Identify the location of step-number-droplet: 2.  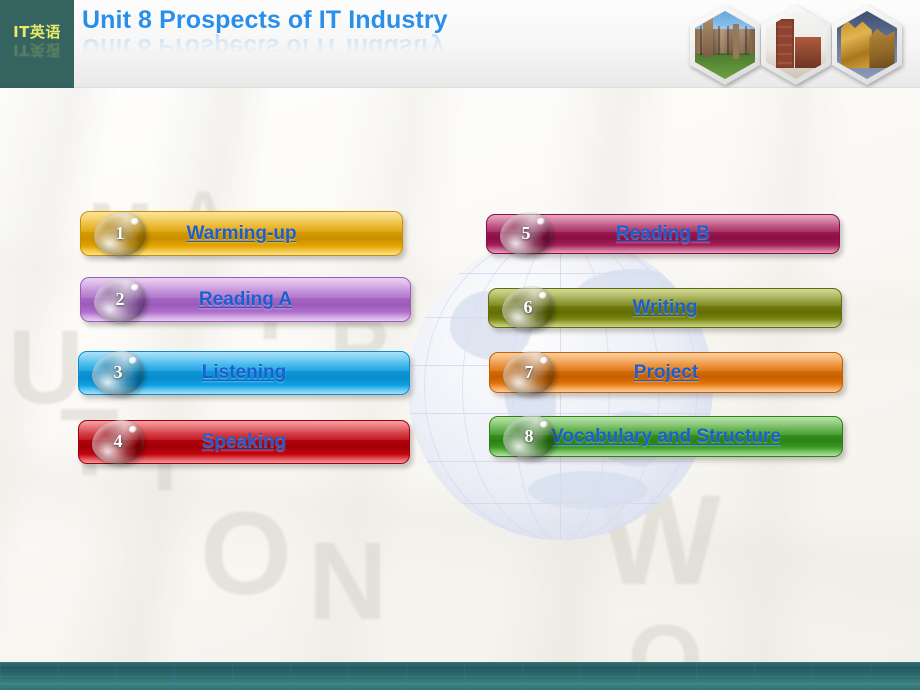
(120, 299).